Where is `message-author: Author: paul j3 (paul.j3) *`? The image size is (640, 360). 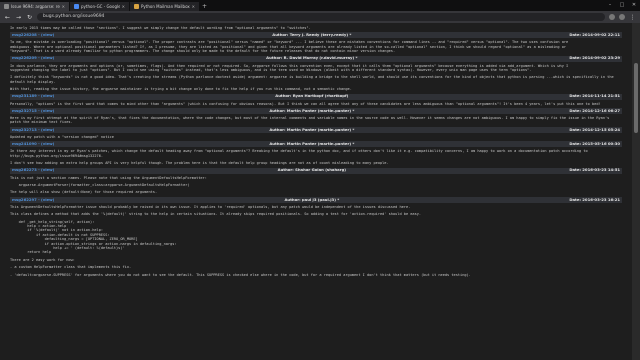
message-author: Author: paul j3 (paul.j3) * is located at coordinates (312, 199).